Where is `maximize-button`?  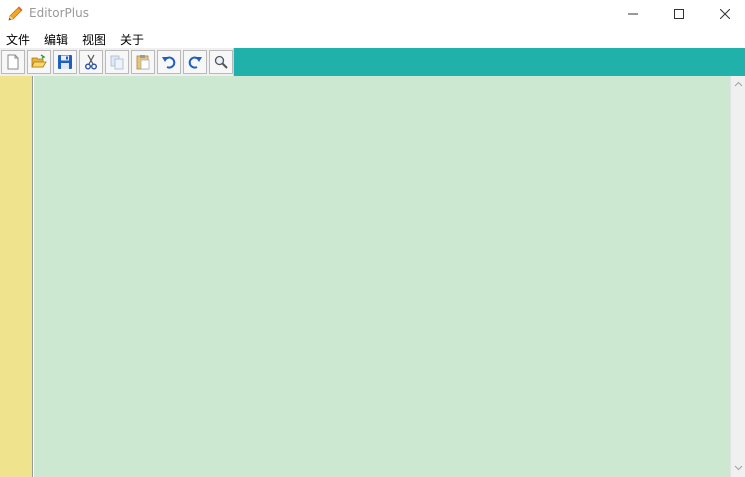 maximize-button is located at coordinates (679, 14).